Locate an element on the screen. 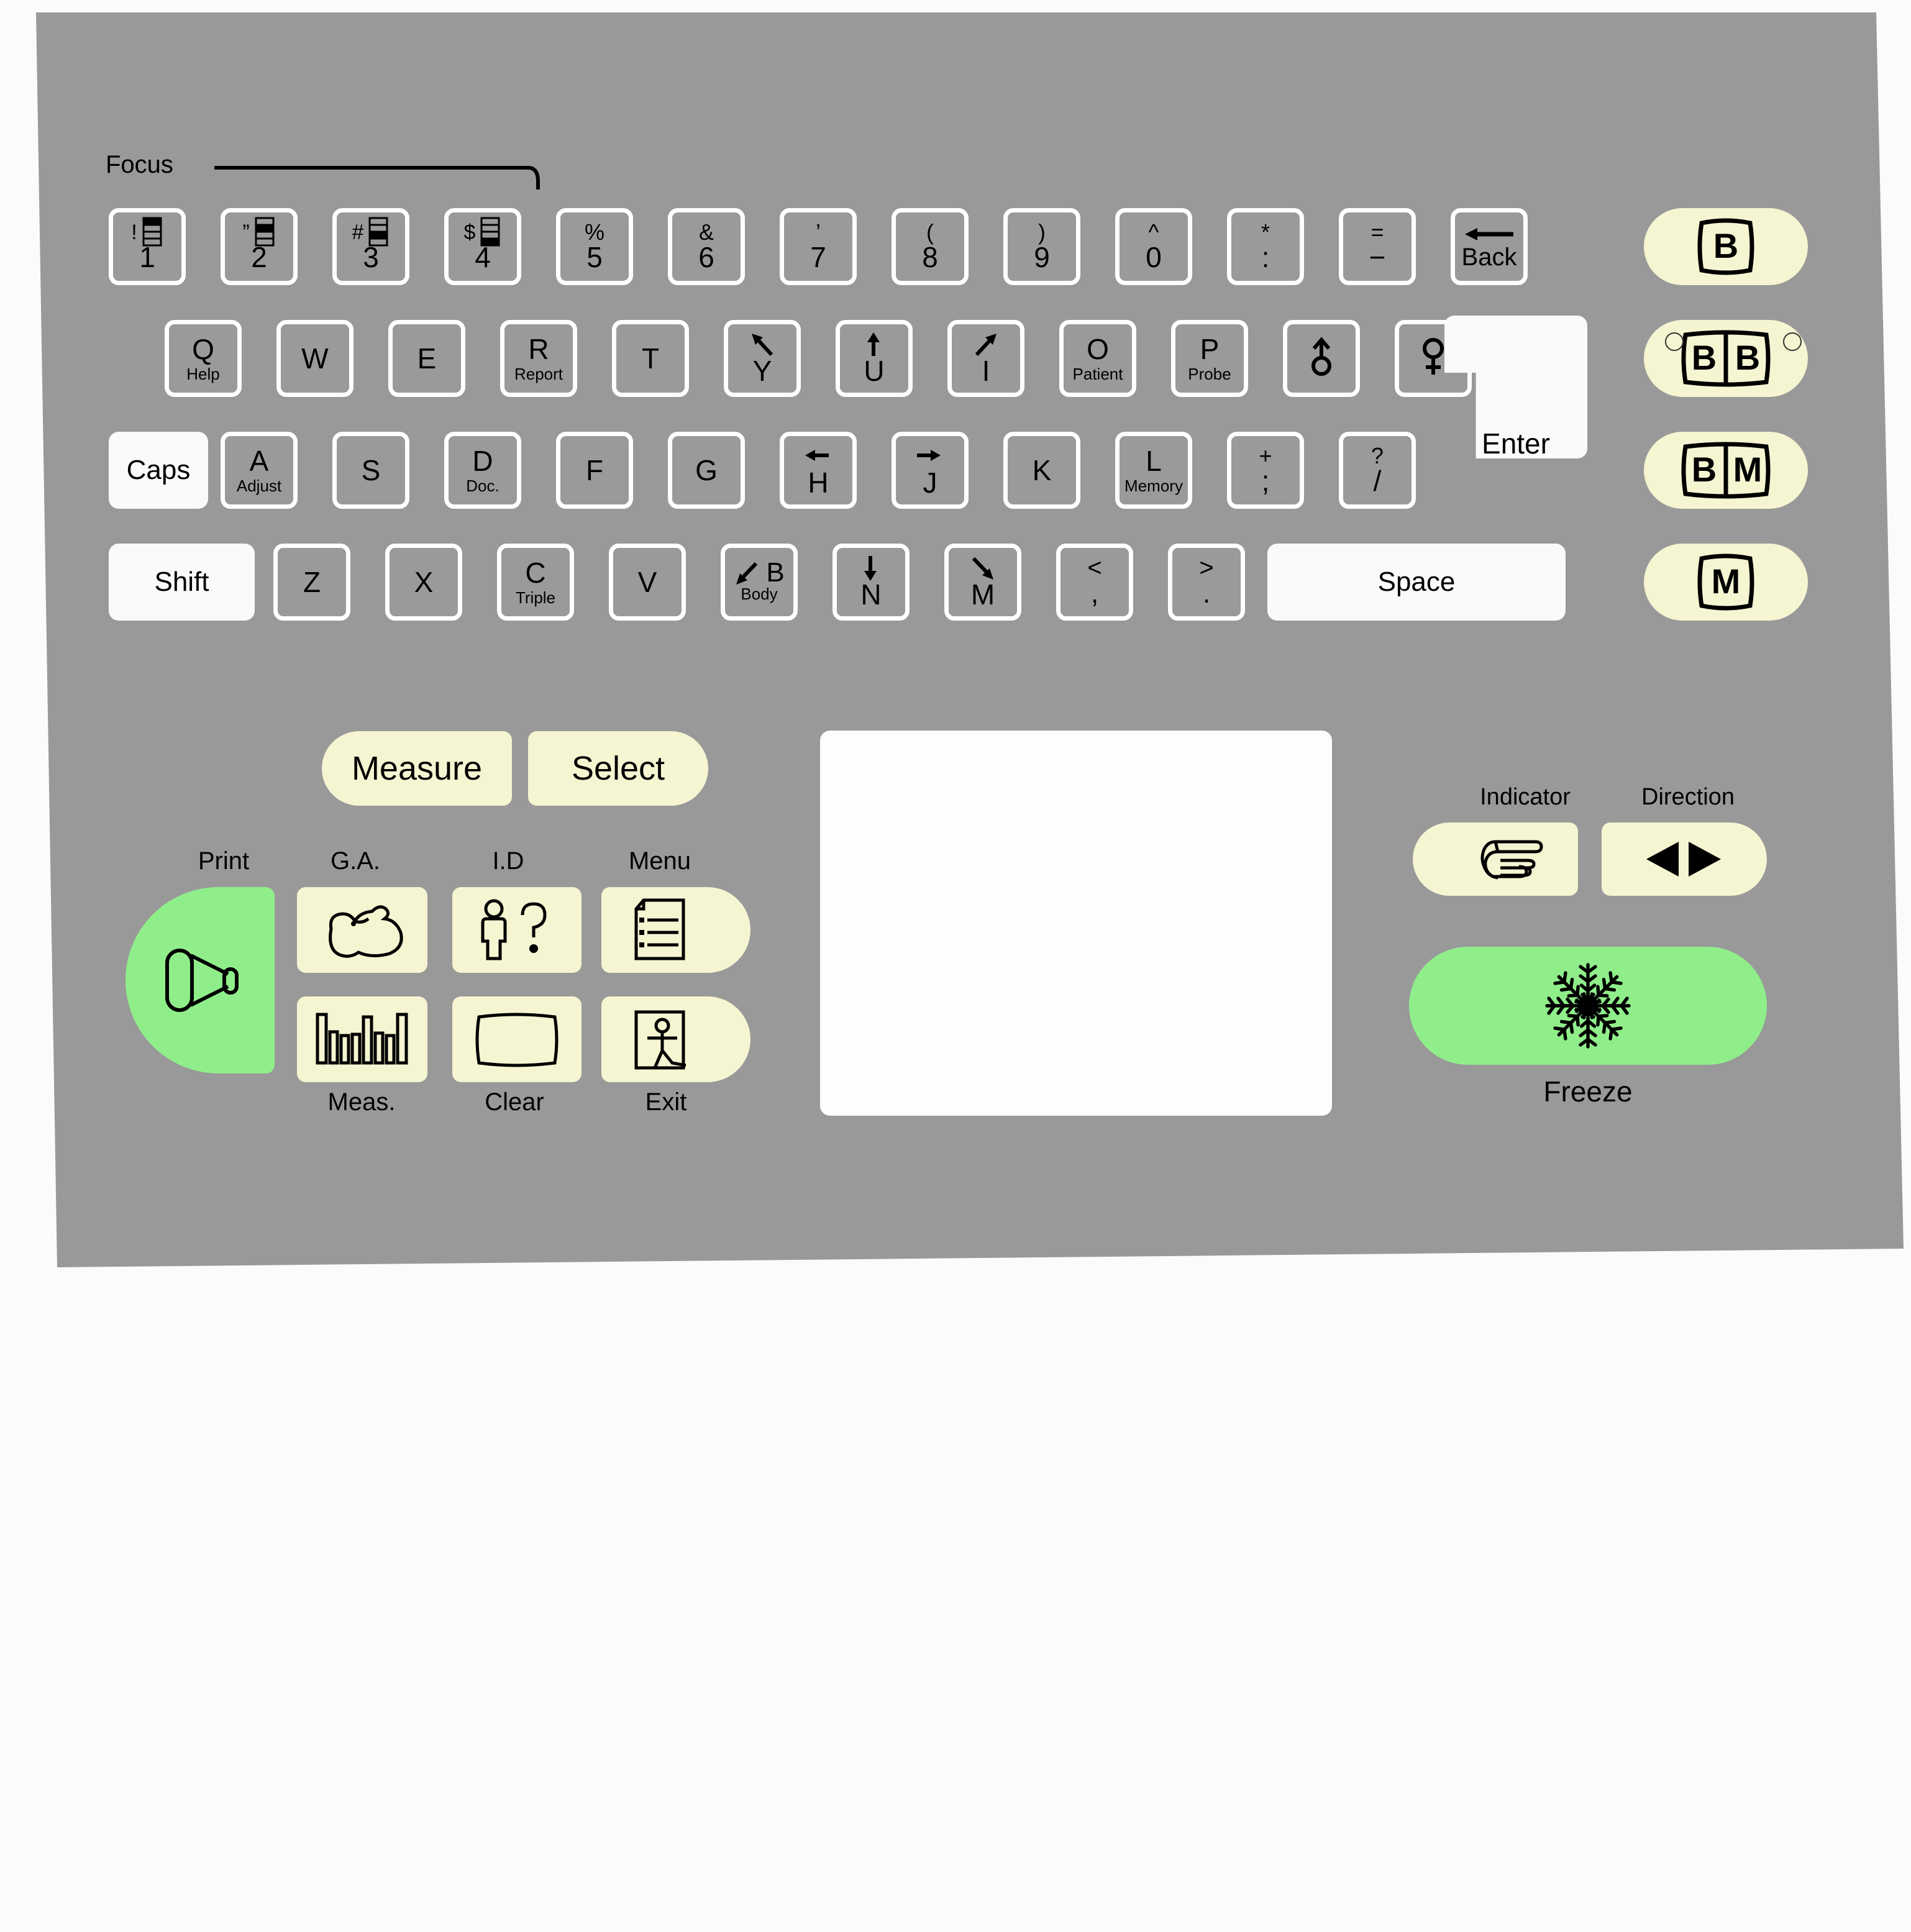  mode-screen-icon: B is located at coordinates (1725, 246).